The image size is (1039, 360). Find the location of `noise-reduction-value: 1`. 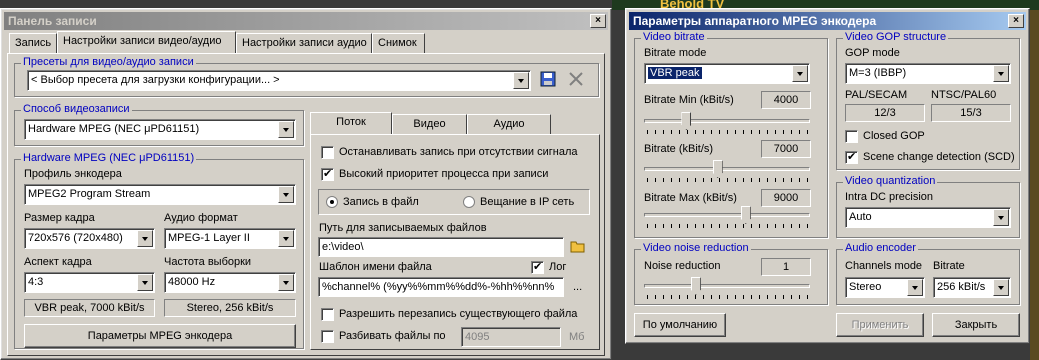

noise-reduction-value: 1 is located at coordinates (786, 267).